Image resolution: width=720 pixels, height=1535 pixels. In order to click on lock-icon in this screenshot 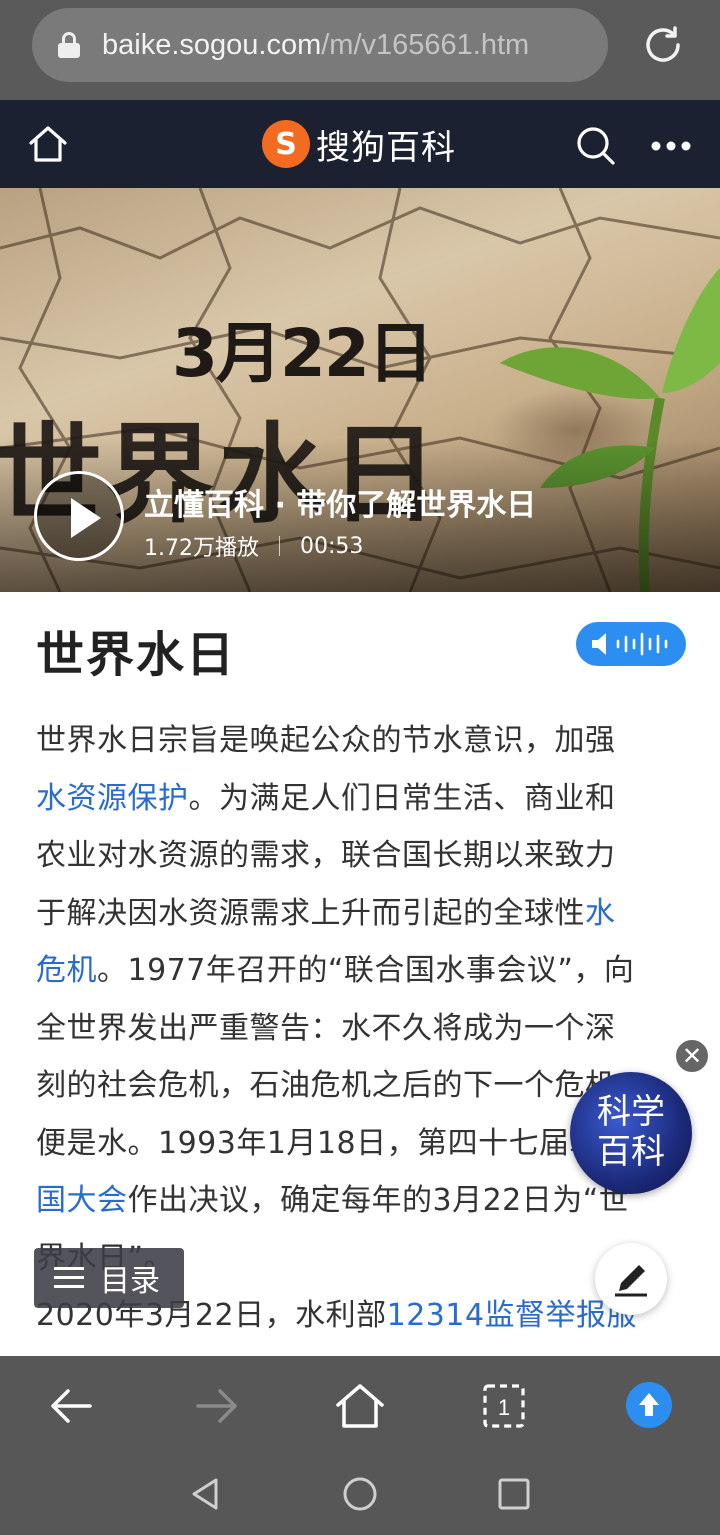, I will do `click(69, 45)`.